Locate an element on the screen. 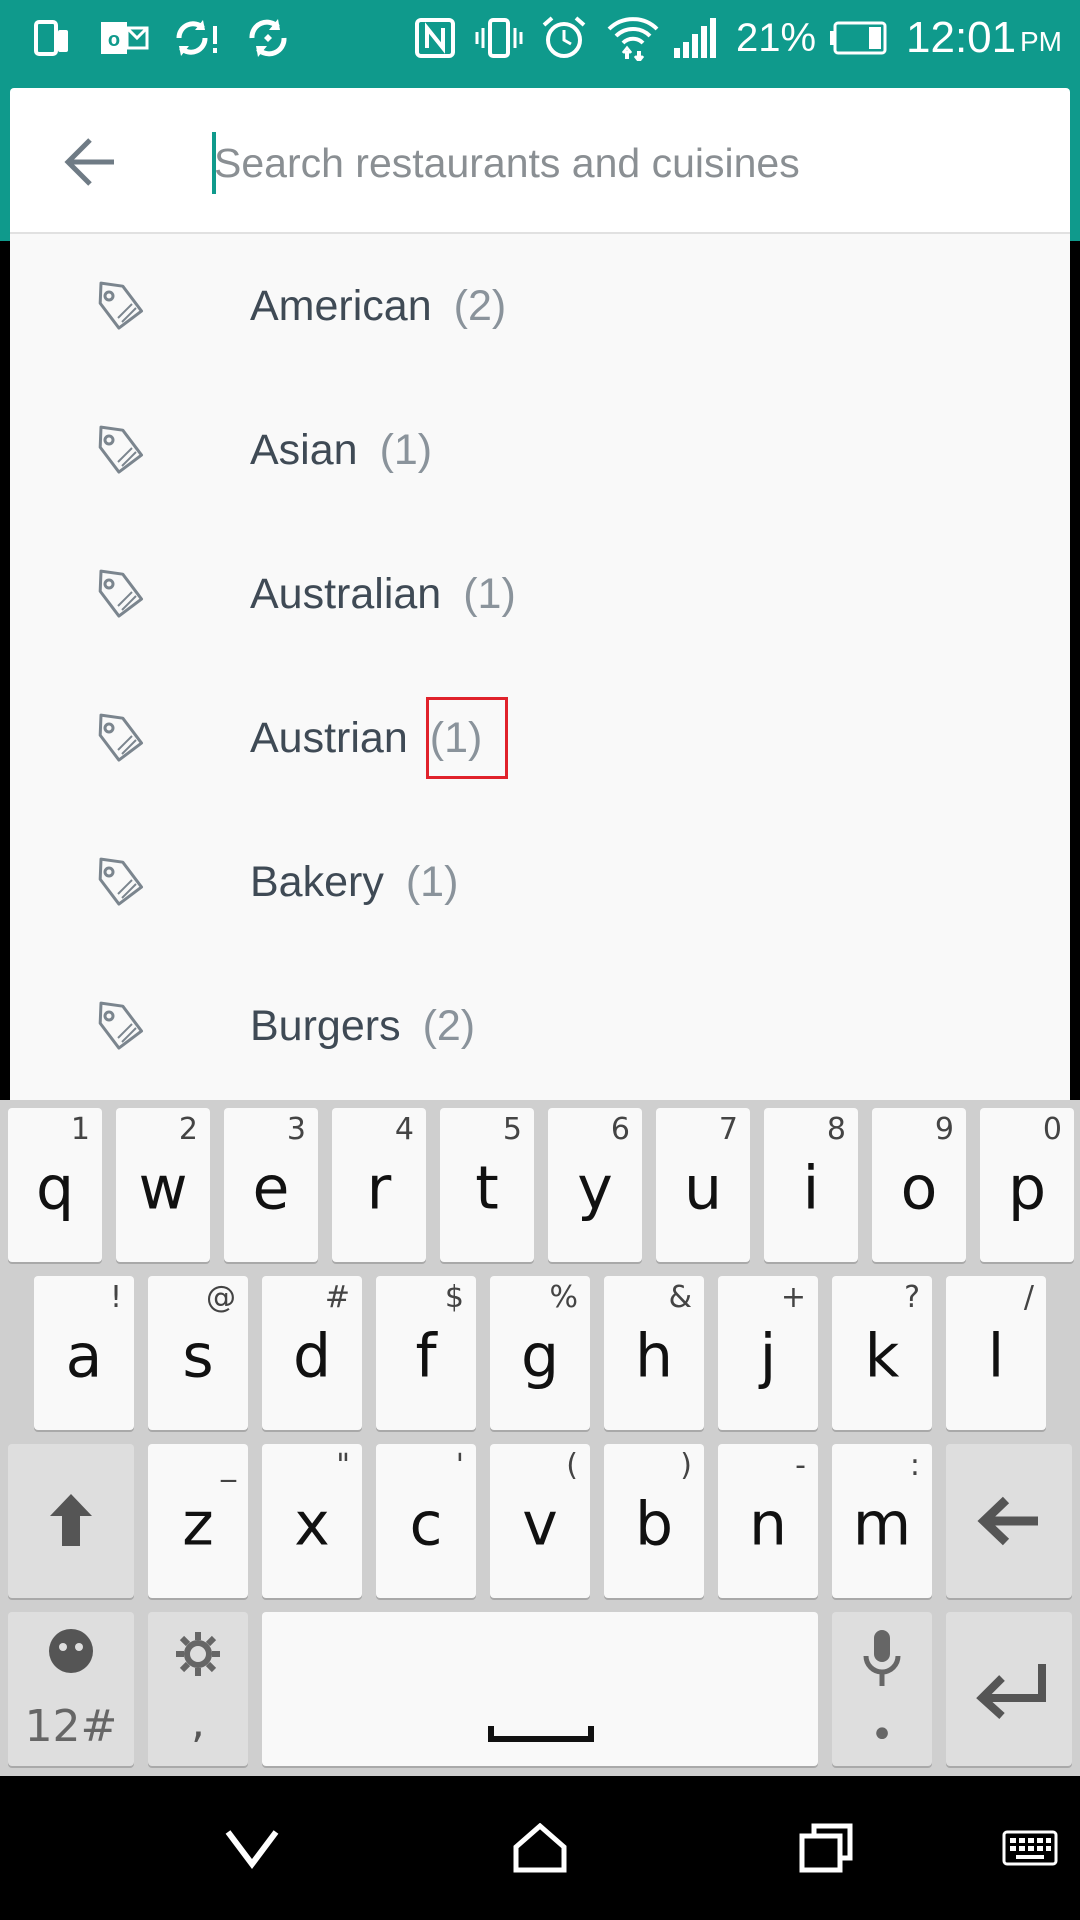  spacebar-icon is located at coordinates (541, 1734).